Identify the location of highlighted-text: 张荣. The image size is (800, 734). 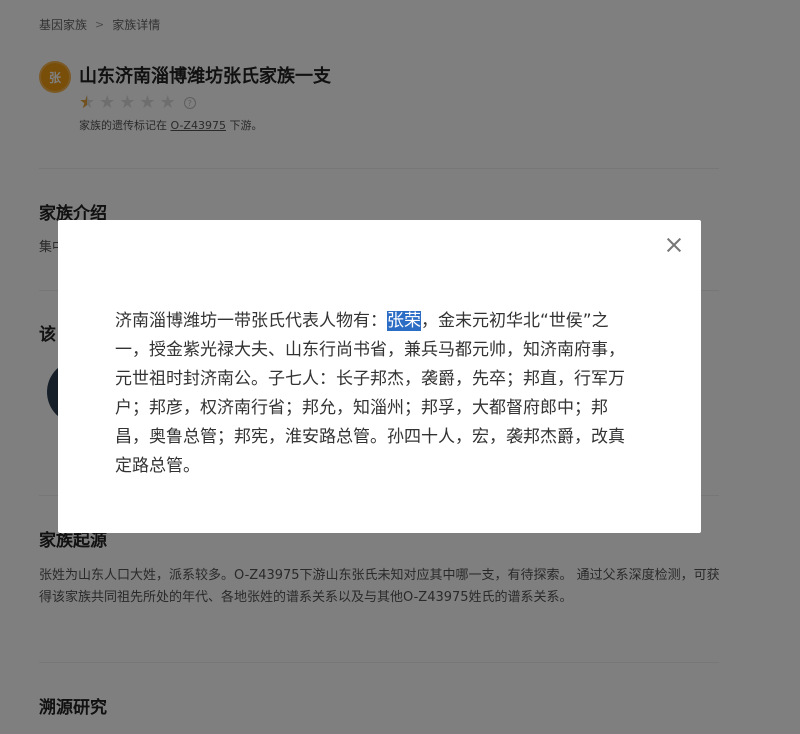
(404, 321).